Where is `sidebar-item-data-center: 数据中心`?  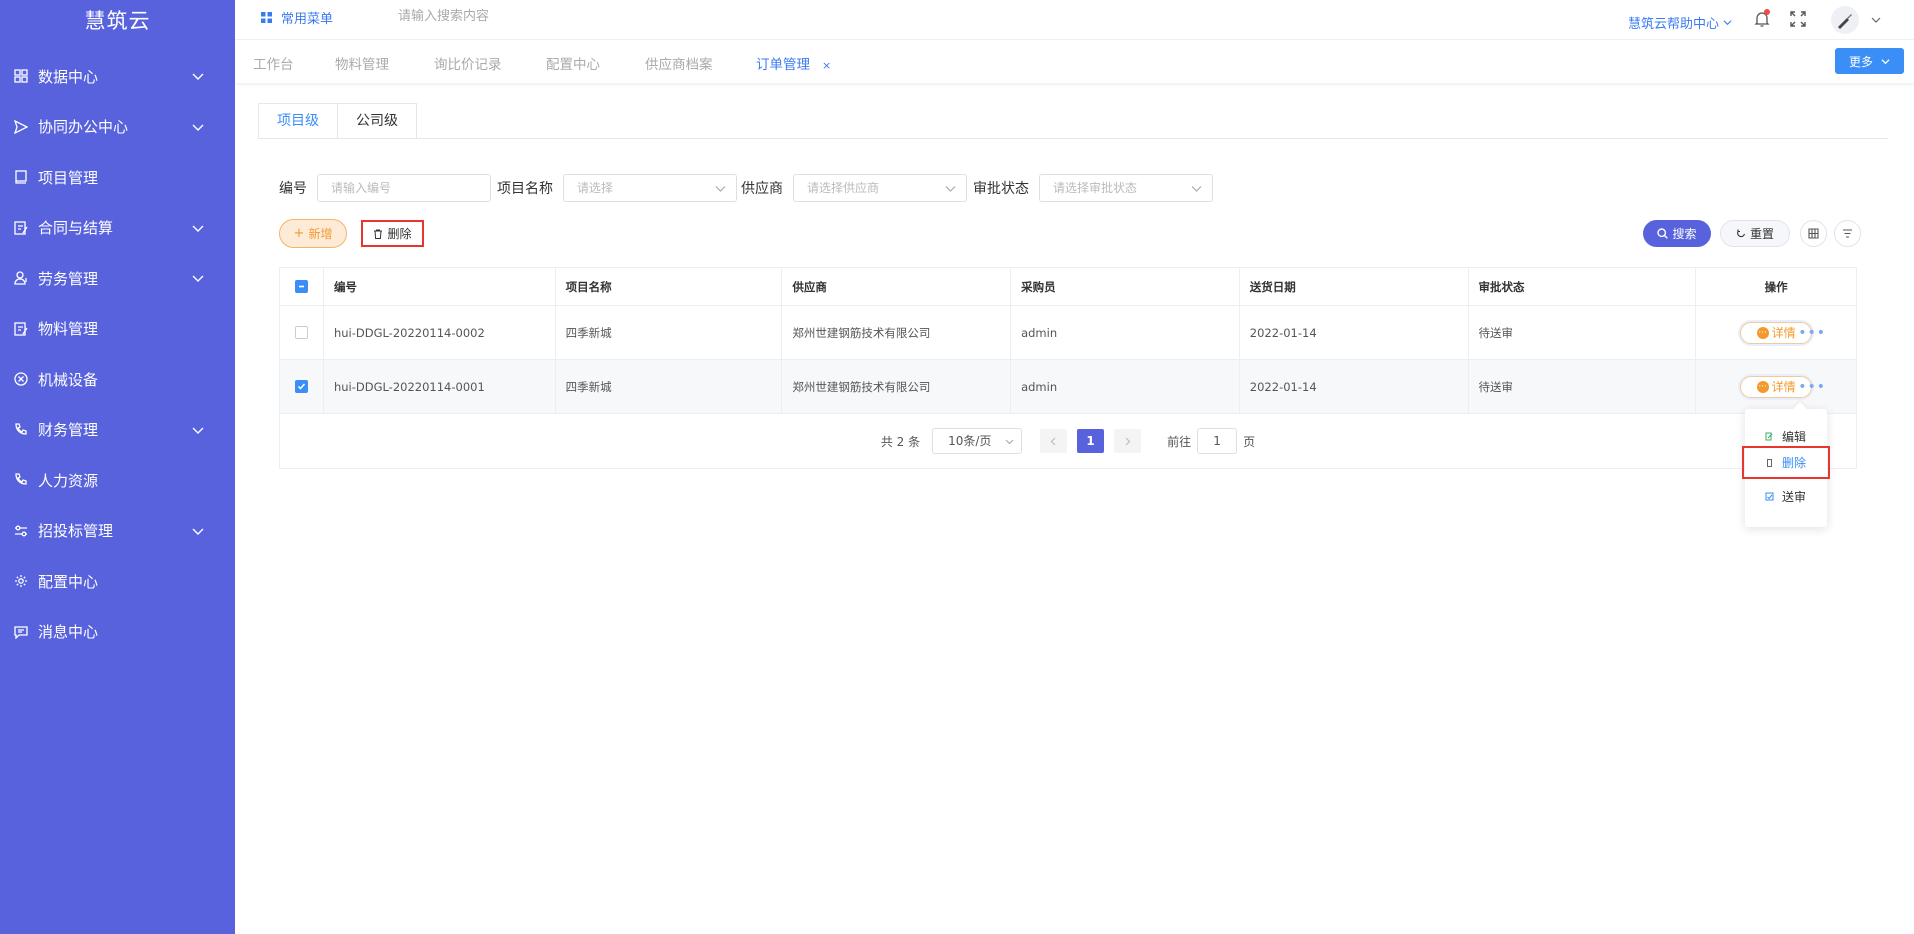
sidebar-item-data-center: 数据中心 is located at coordinates (117, 76).